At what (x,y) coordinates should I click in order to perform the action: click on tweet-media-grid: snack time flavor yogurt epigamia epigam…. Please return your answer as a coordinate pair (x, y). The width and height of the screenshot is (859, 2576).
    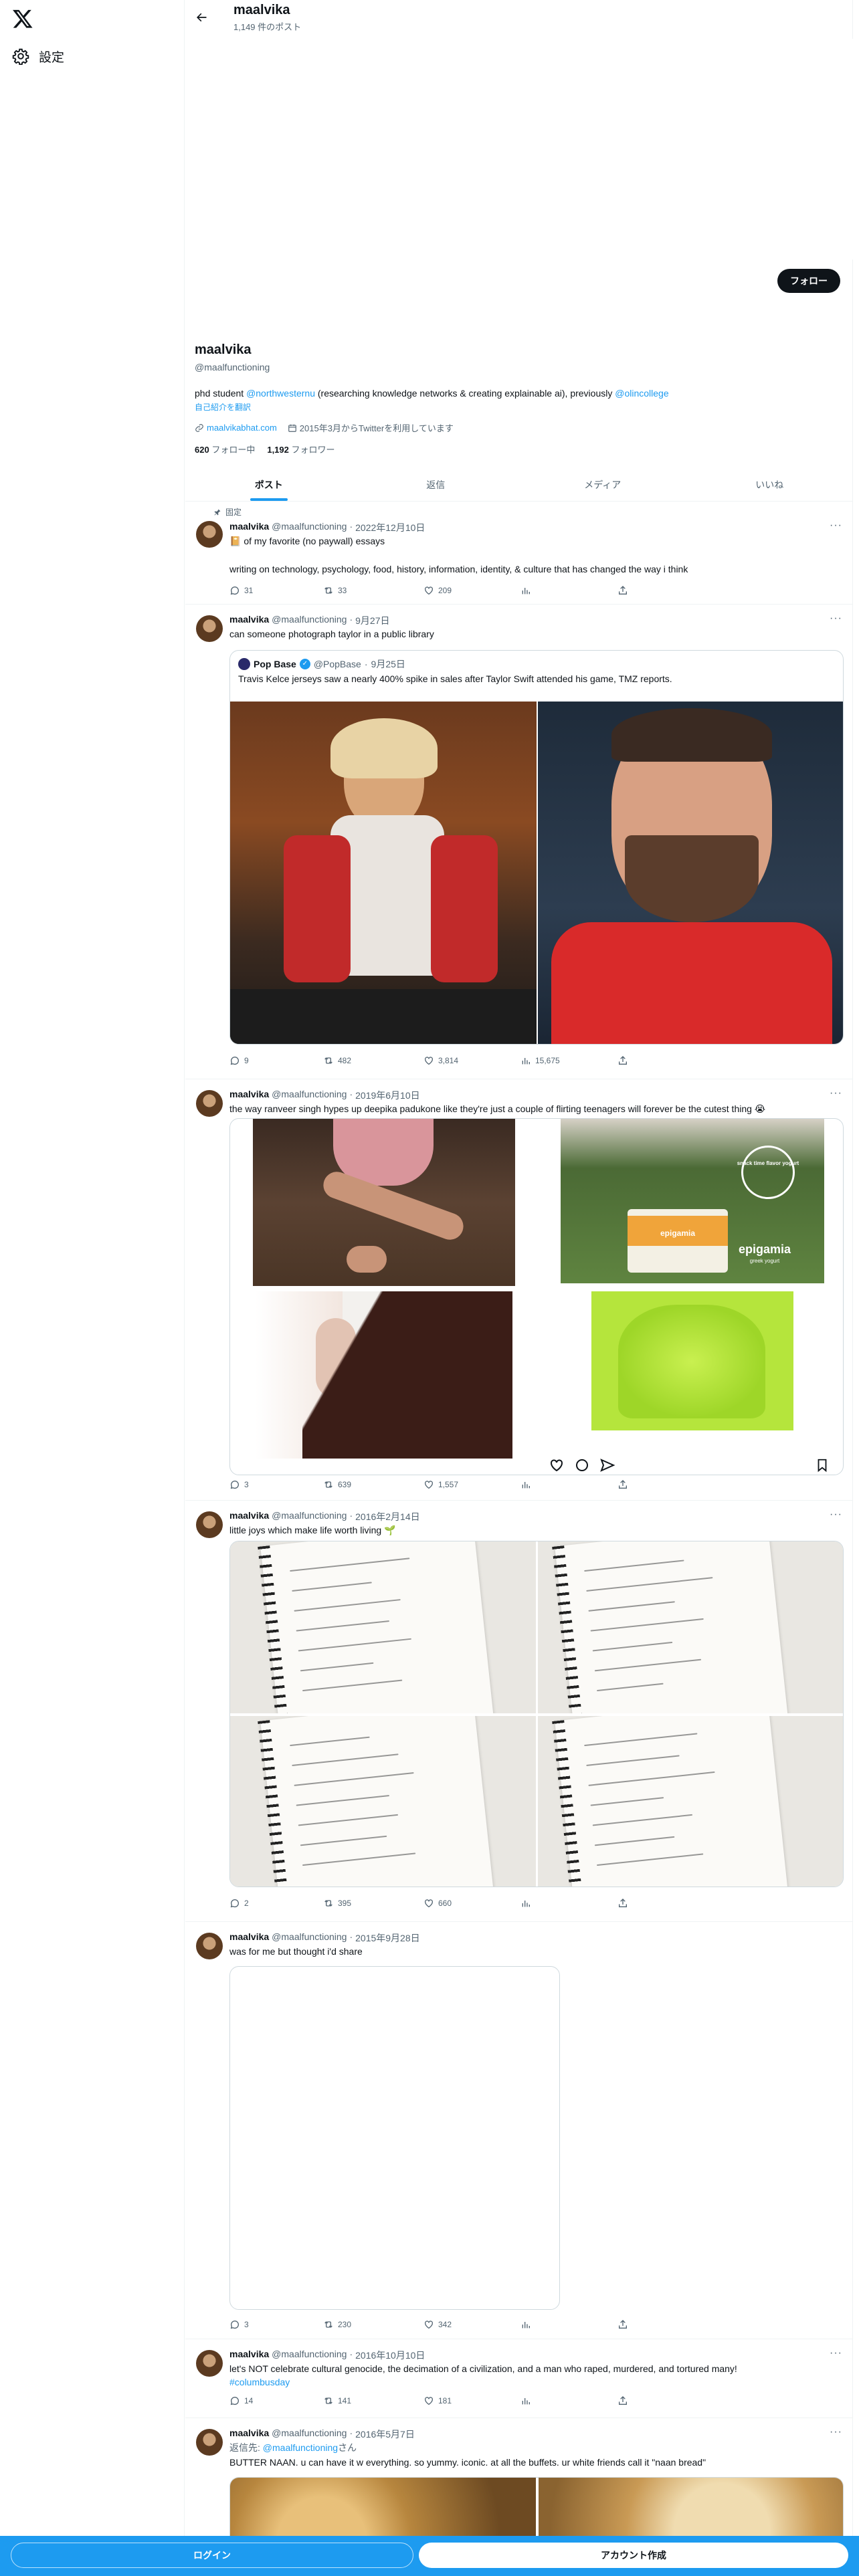
    Looking at the image, I should click on (536, 1296).